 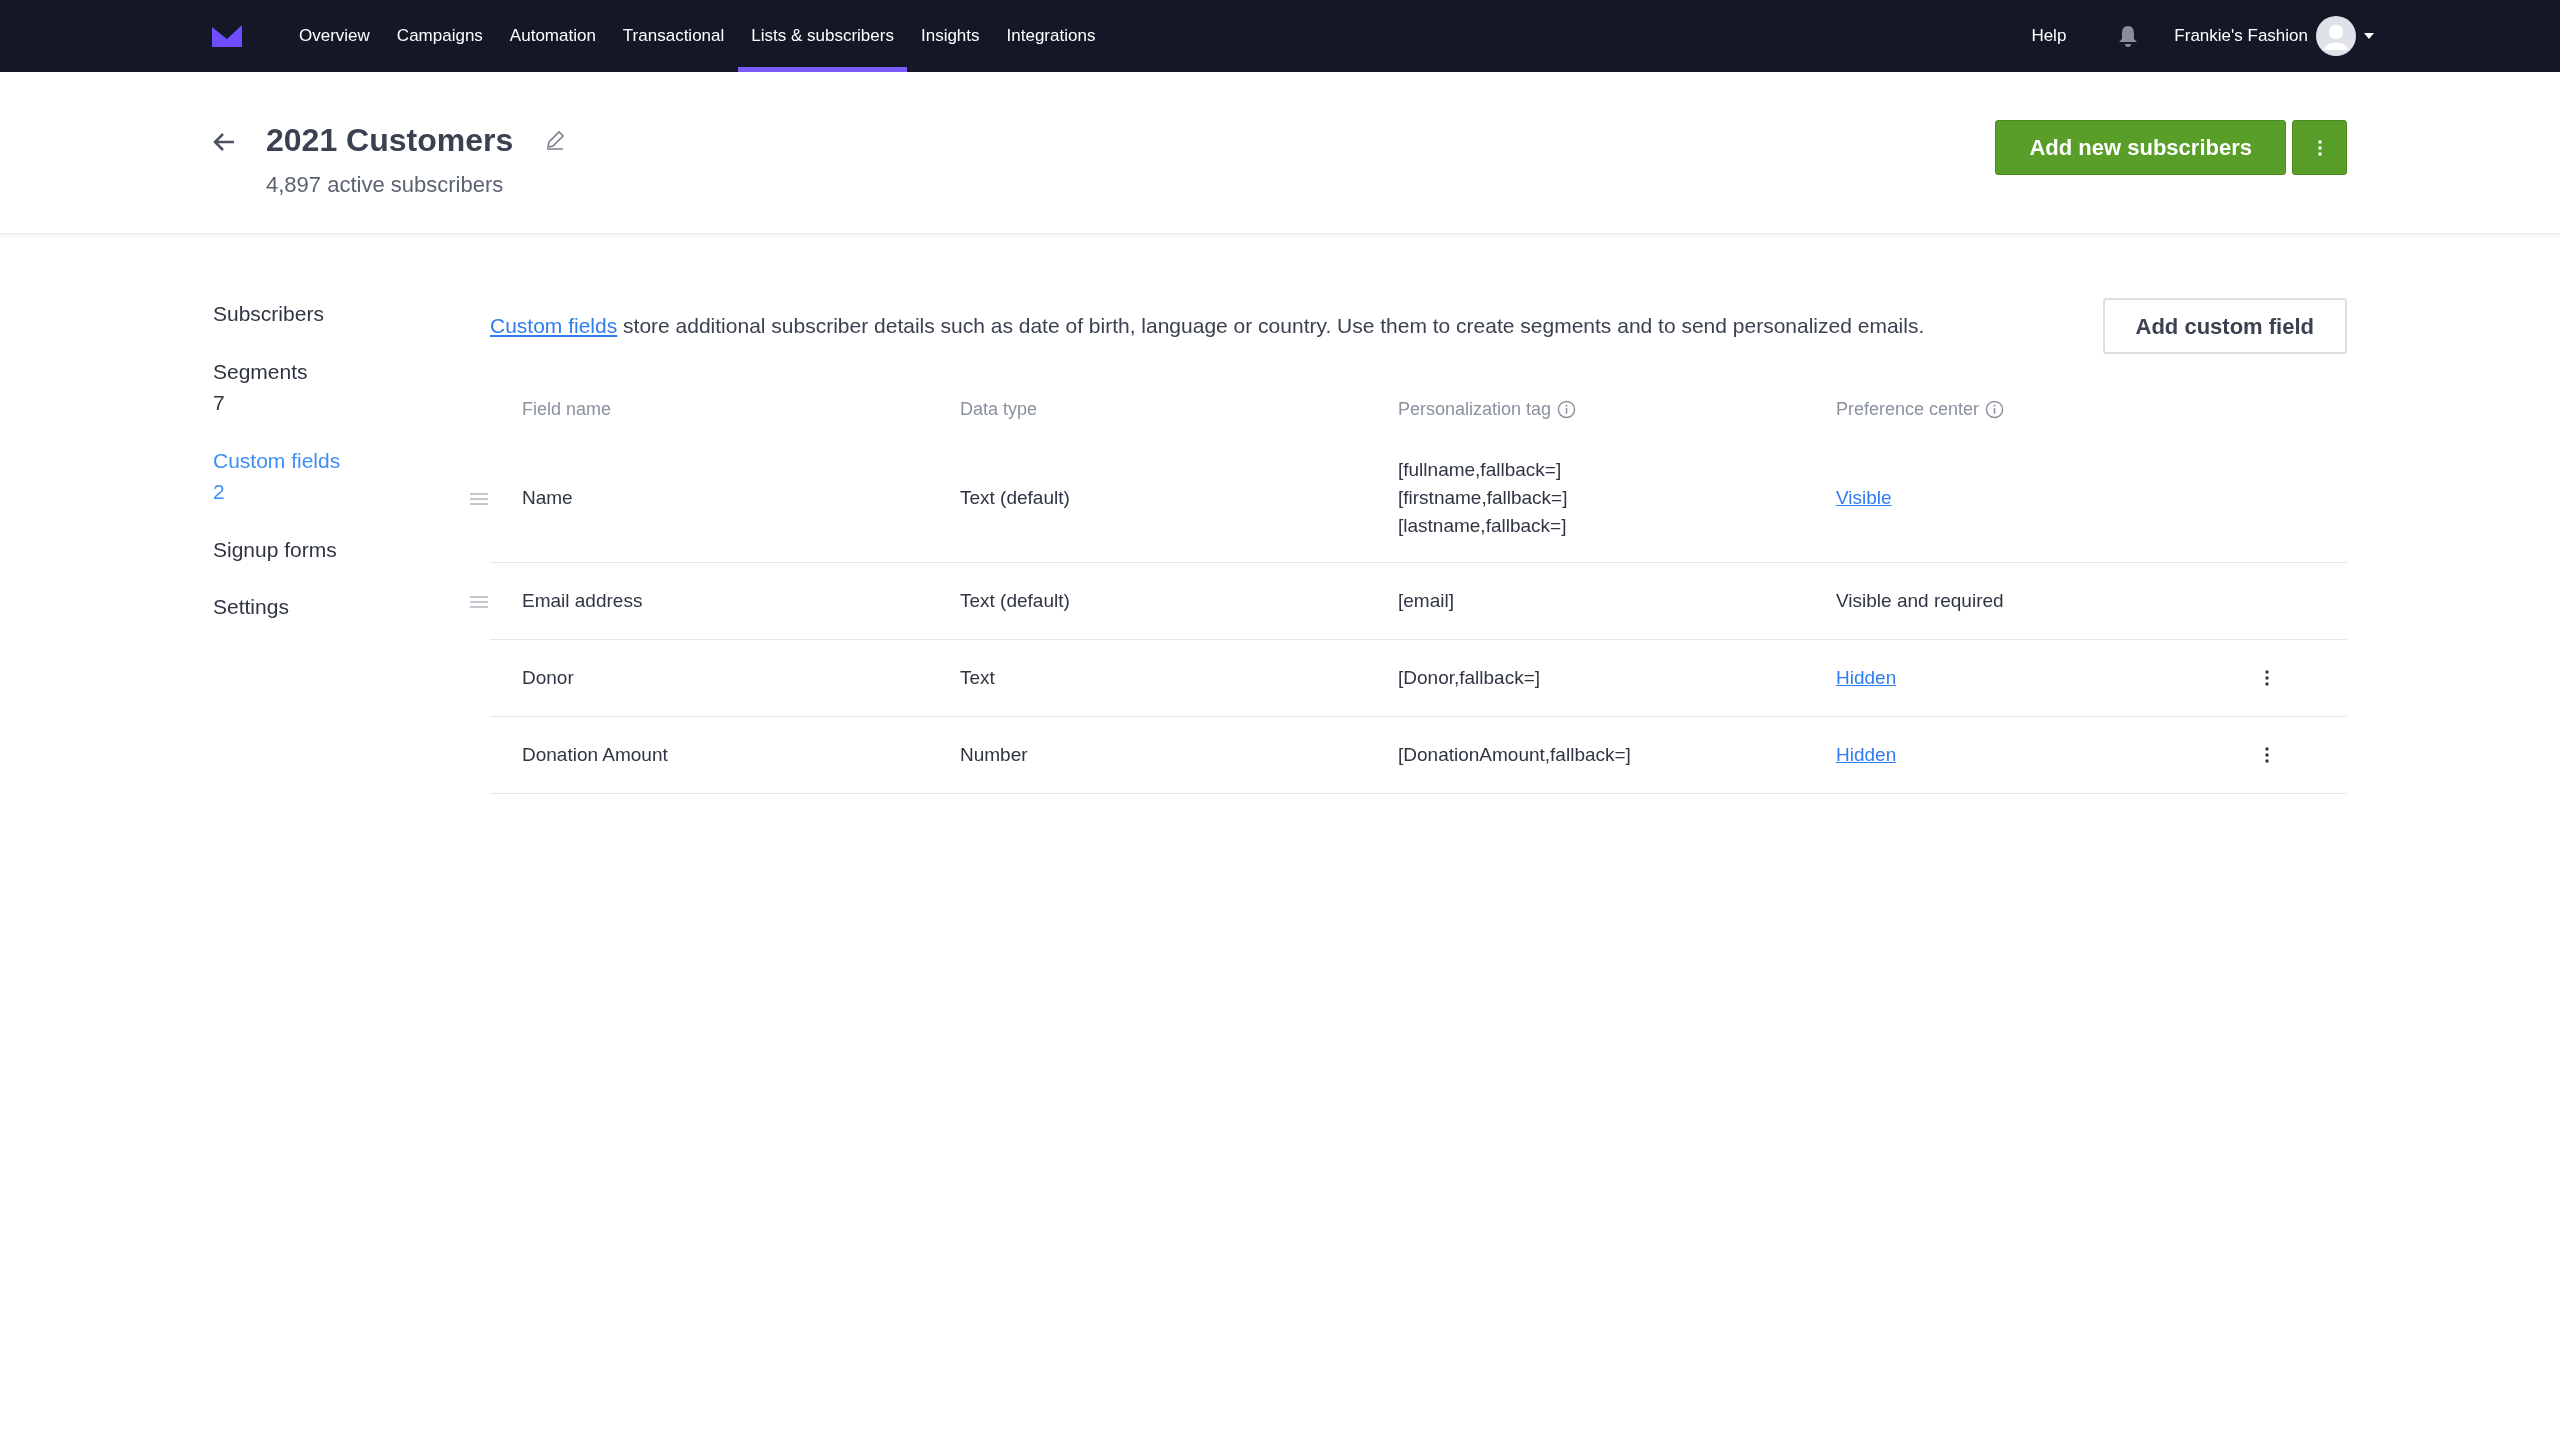 I want to click on sidebar-count: 7, so click(x=219, y=403).